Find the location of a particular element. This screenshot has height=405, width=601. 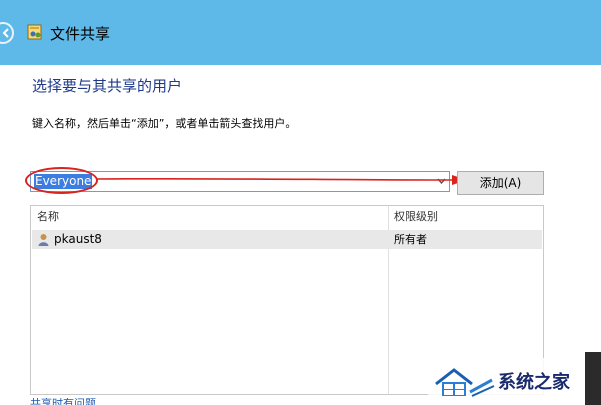

watermark: 系统之家 is located at coordinates (514, 381).